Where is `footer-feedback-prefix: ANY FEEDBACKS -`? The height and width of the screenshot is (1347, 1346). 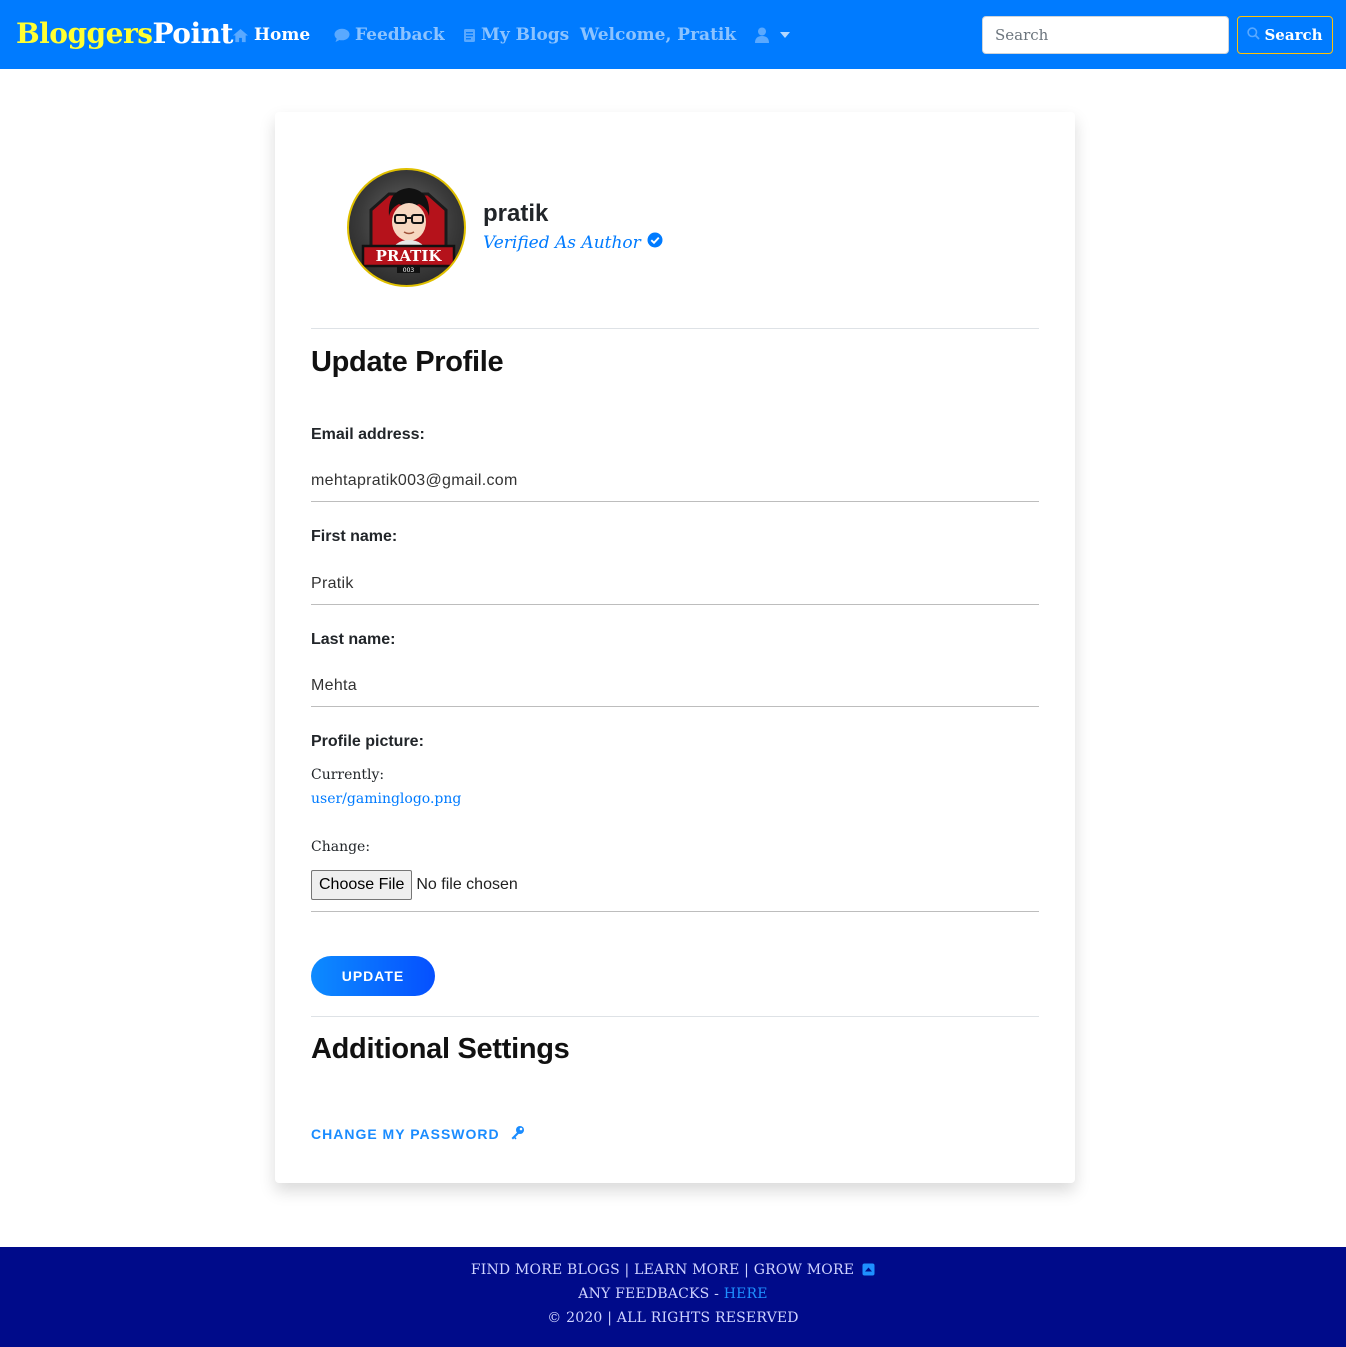 footer-feedback-prefix: ANY FEEDBACKS - is located at coordinates (651, 1294).